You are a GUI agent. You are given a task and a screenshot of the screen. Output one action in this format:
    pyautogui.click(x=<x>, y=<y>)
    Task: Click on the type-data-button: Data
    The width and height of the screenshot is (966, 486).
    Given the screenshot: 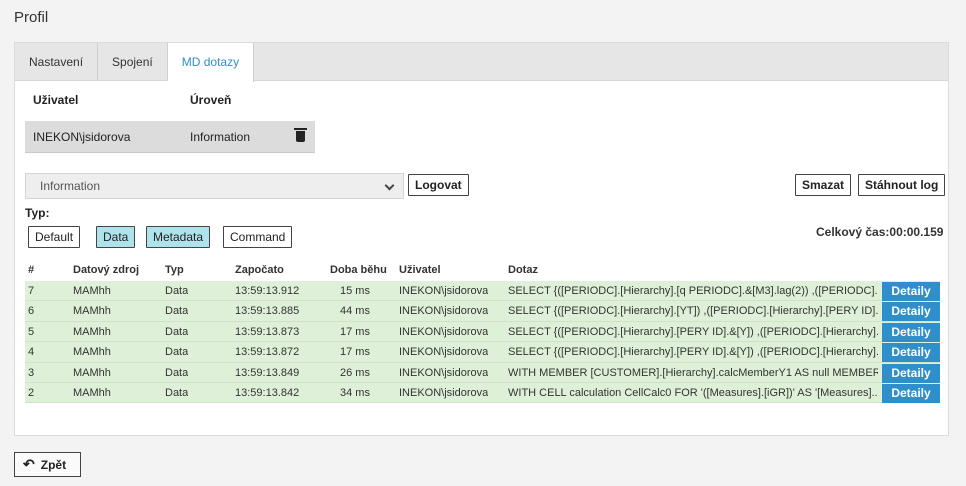 What is the action you would take?
    pyautogui.click(x=116, y=237)
    